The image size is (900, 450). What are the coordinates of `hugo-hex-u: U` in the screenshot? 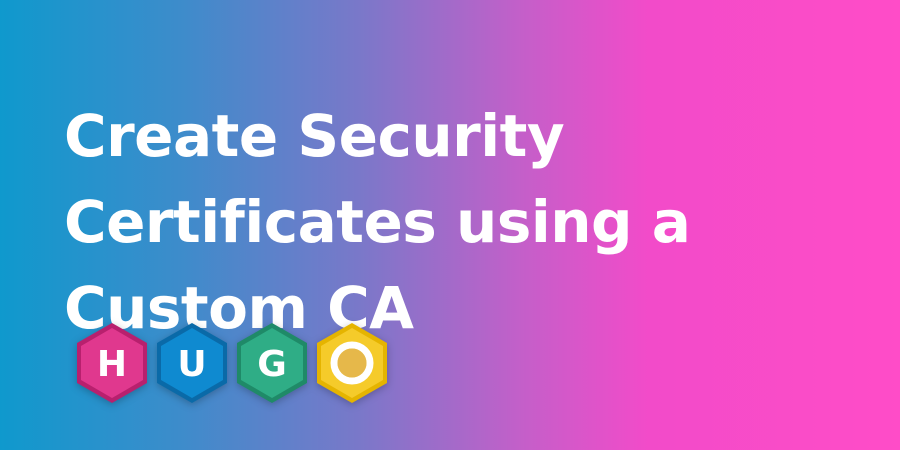 It's located at (192, 363).